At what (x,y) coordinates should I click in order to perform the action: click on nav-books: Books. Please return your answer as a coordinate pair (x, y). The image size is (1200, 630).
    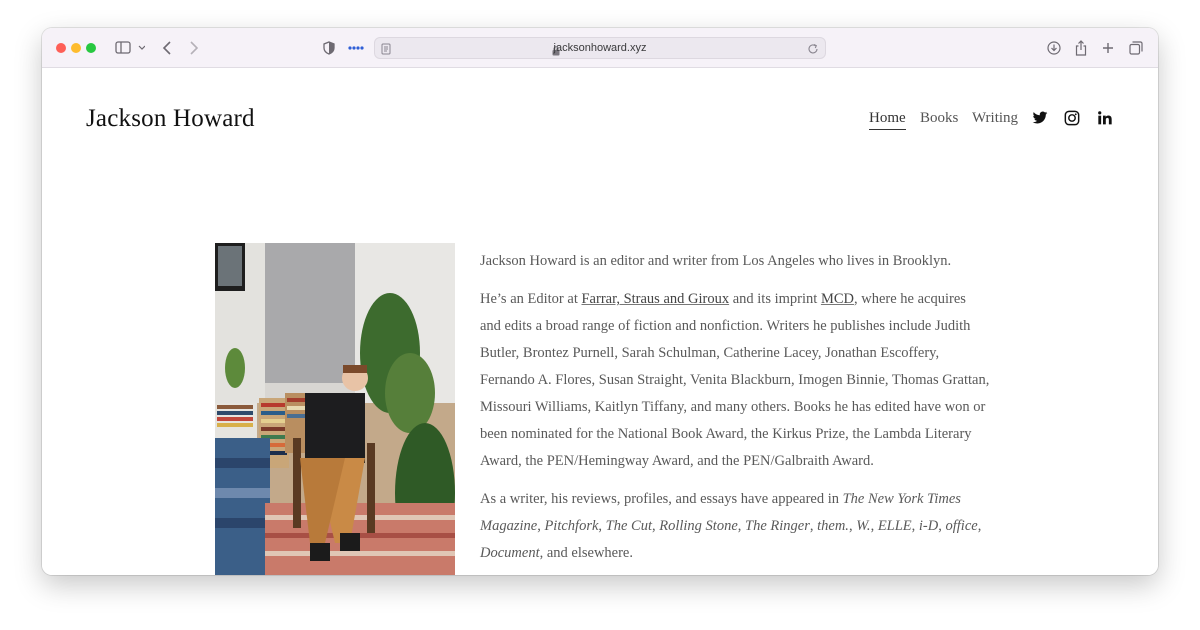
    Looking at the image, I should click on (939, 118).